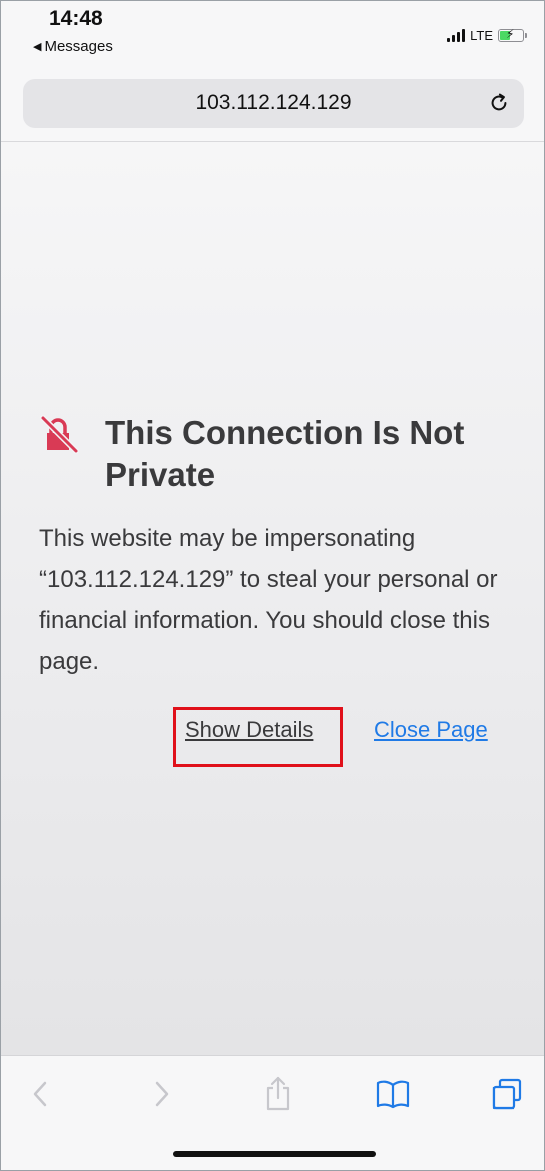 The width and height of the screenshot is (545, 1171). Describe the element at coordinates (41, 1094) in the screenshot. I see `chevron-left-icon` at that location.